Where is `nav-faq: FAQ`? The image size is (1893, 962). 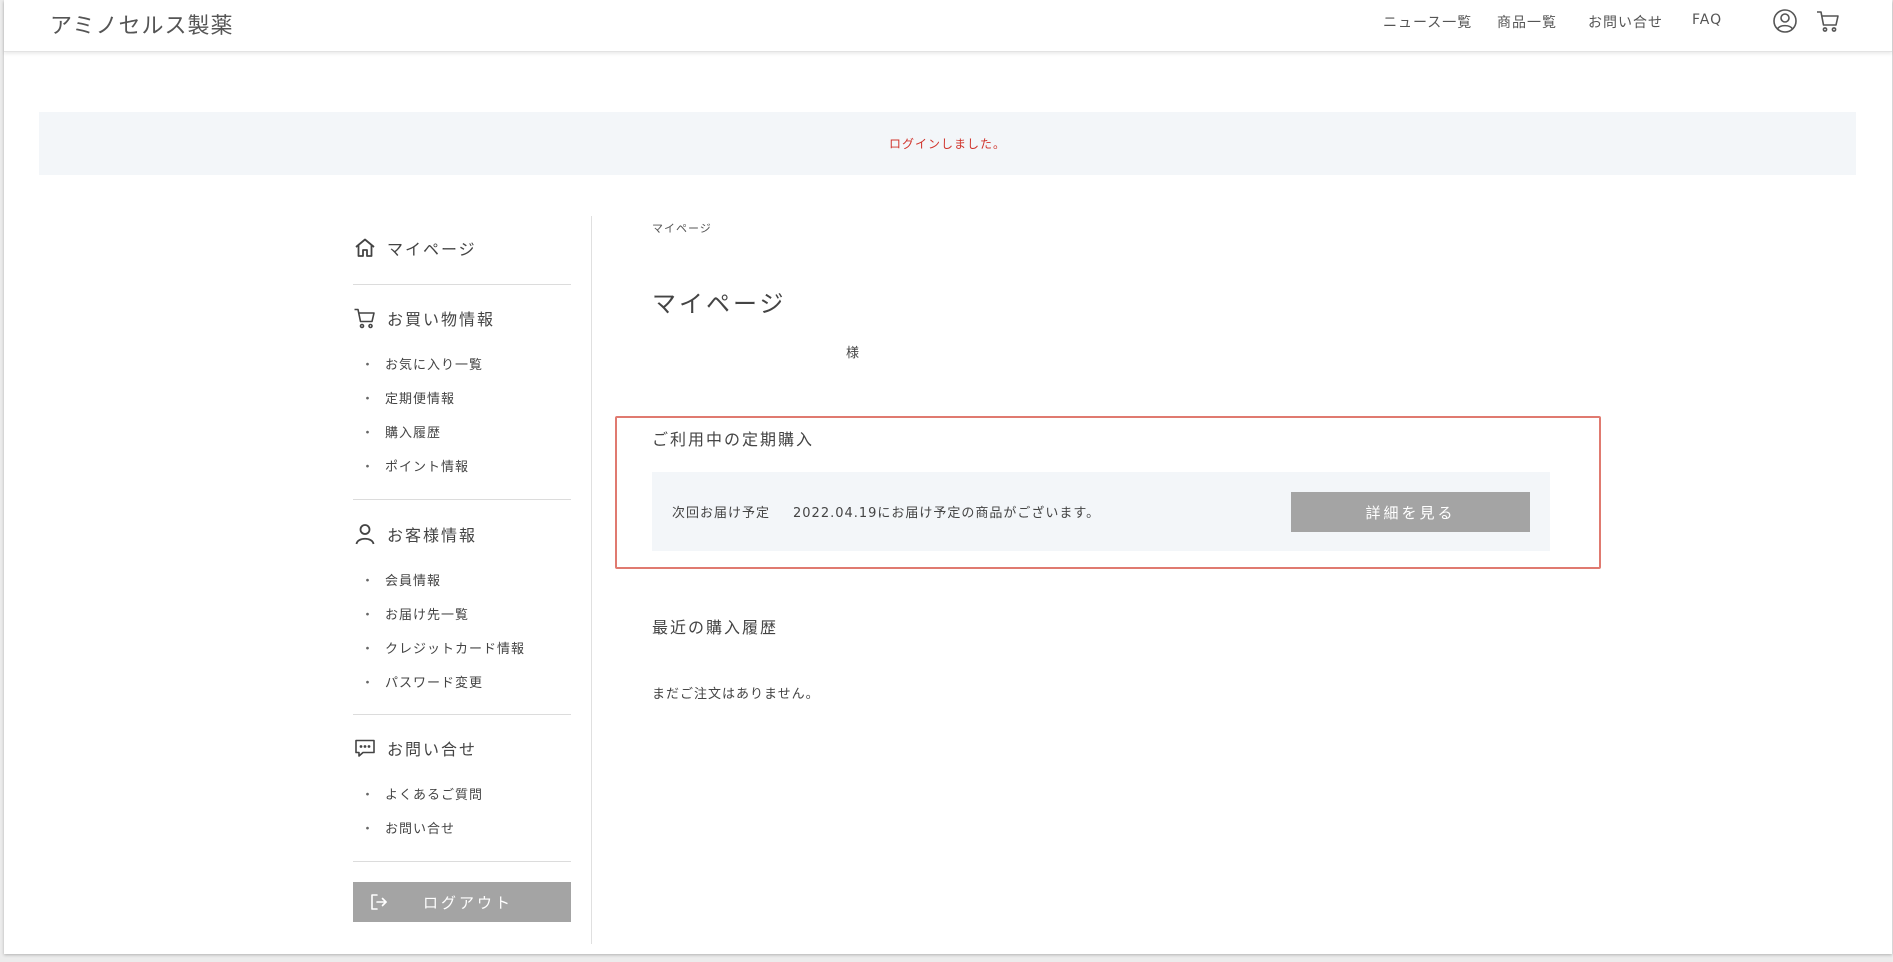 nav-faq: FAQ is located at coordinates (1707, 20).